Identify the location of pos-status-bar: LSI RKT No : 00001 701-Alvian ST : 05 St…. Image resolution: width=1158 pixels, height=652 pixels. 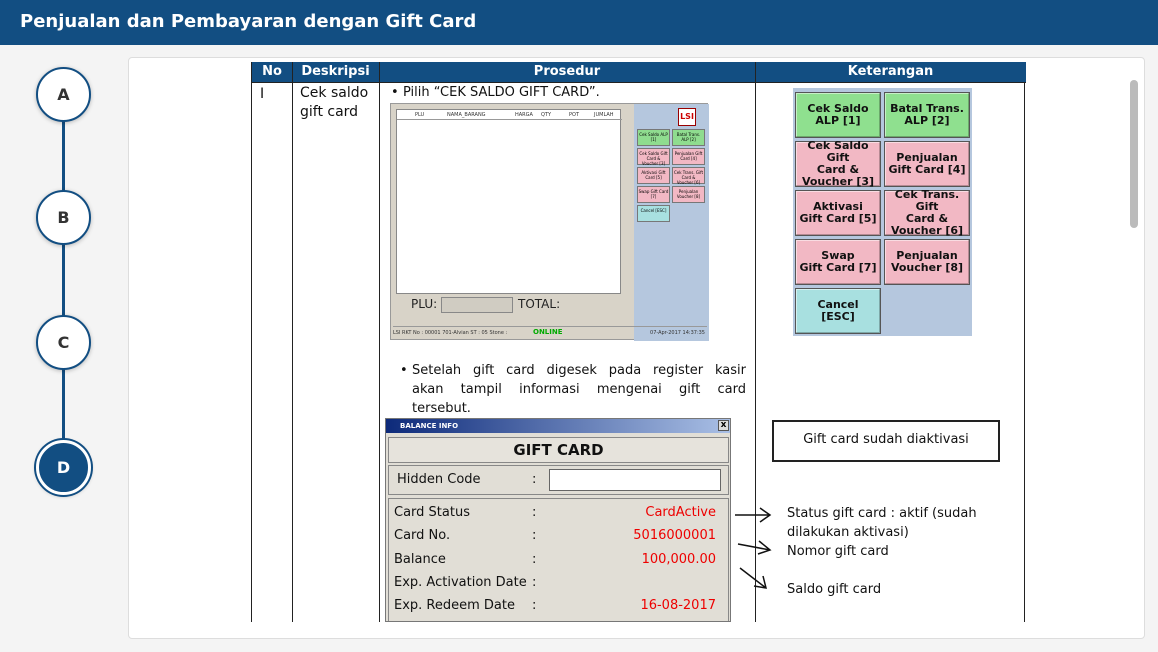
(550, 332).